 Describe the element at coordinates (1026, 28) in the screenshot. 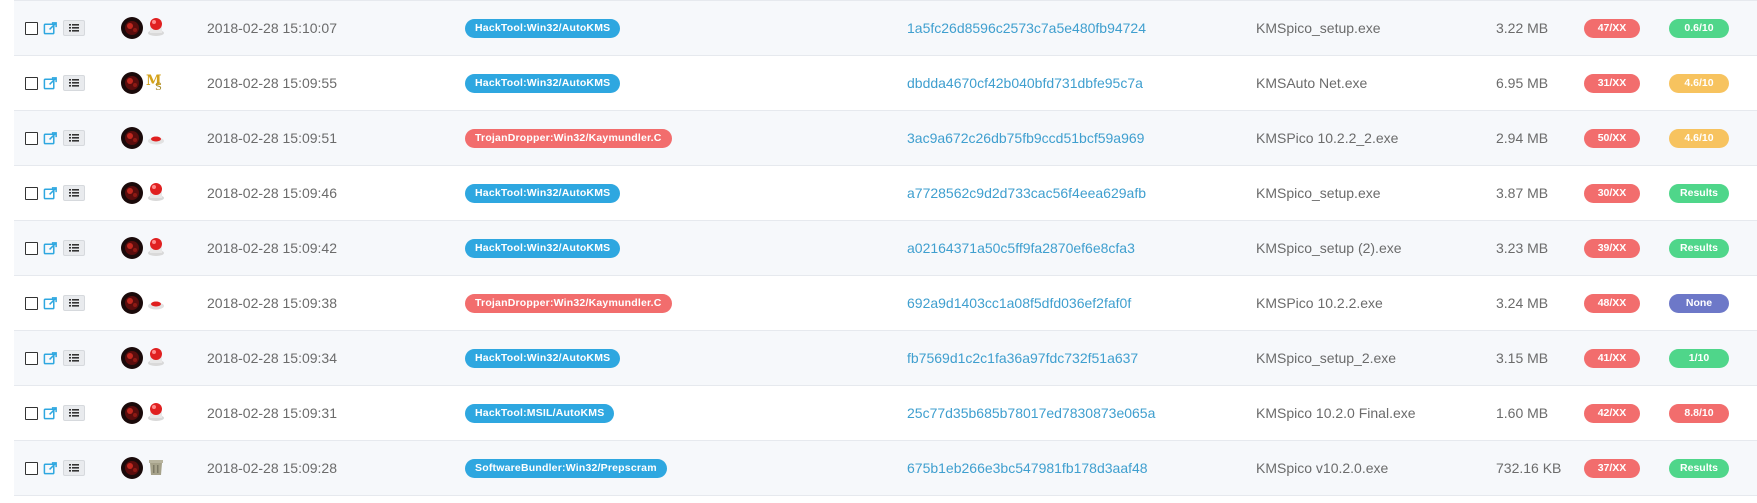

I see `file-hash-link: 1a5fc26d8596c2573c7a5e480fb94724` at that location.